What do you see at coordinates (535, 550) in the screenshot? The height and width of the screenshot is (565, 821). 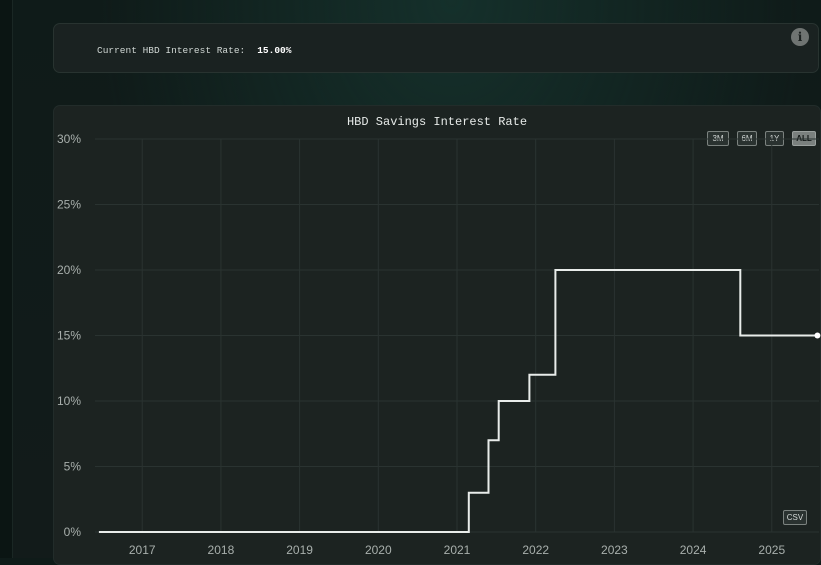 I see `x-tick-label: 2022` at bounding box center [535, 550].